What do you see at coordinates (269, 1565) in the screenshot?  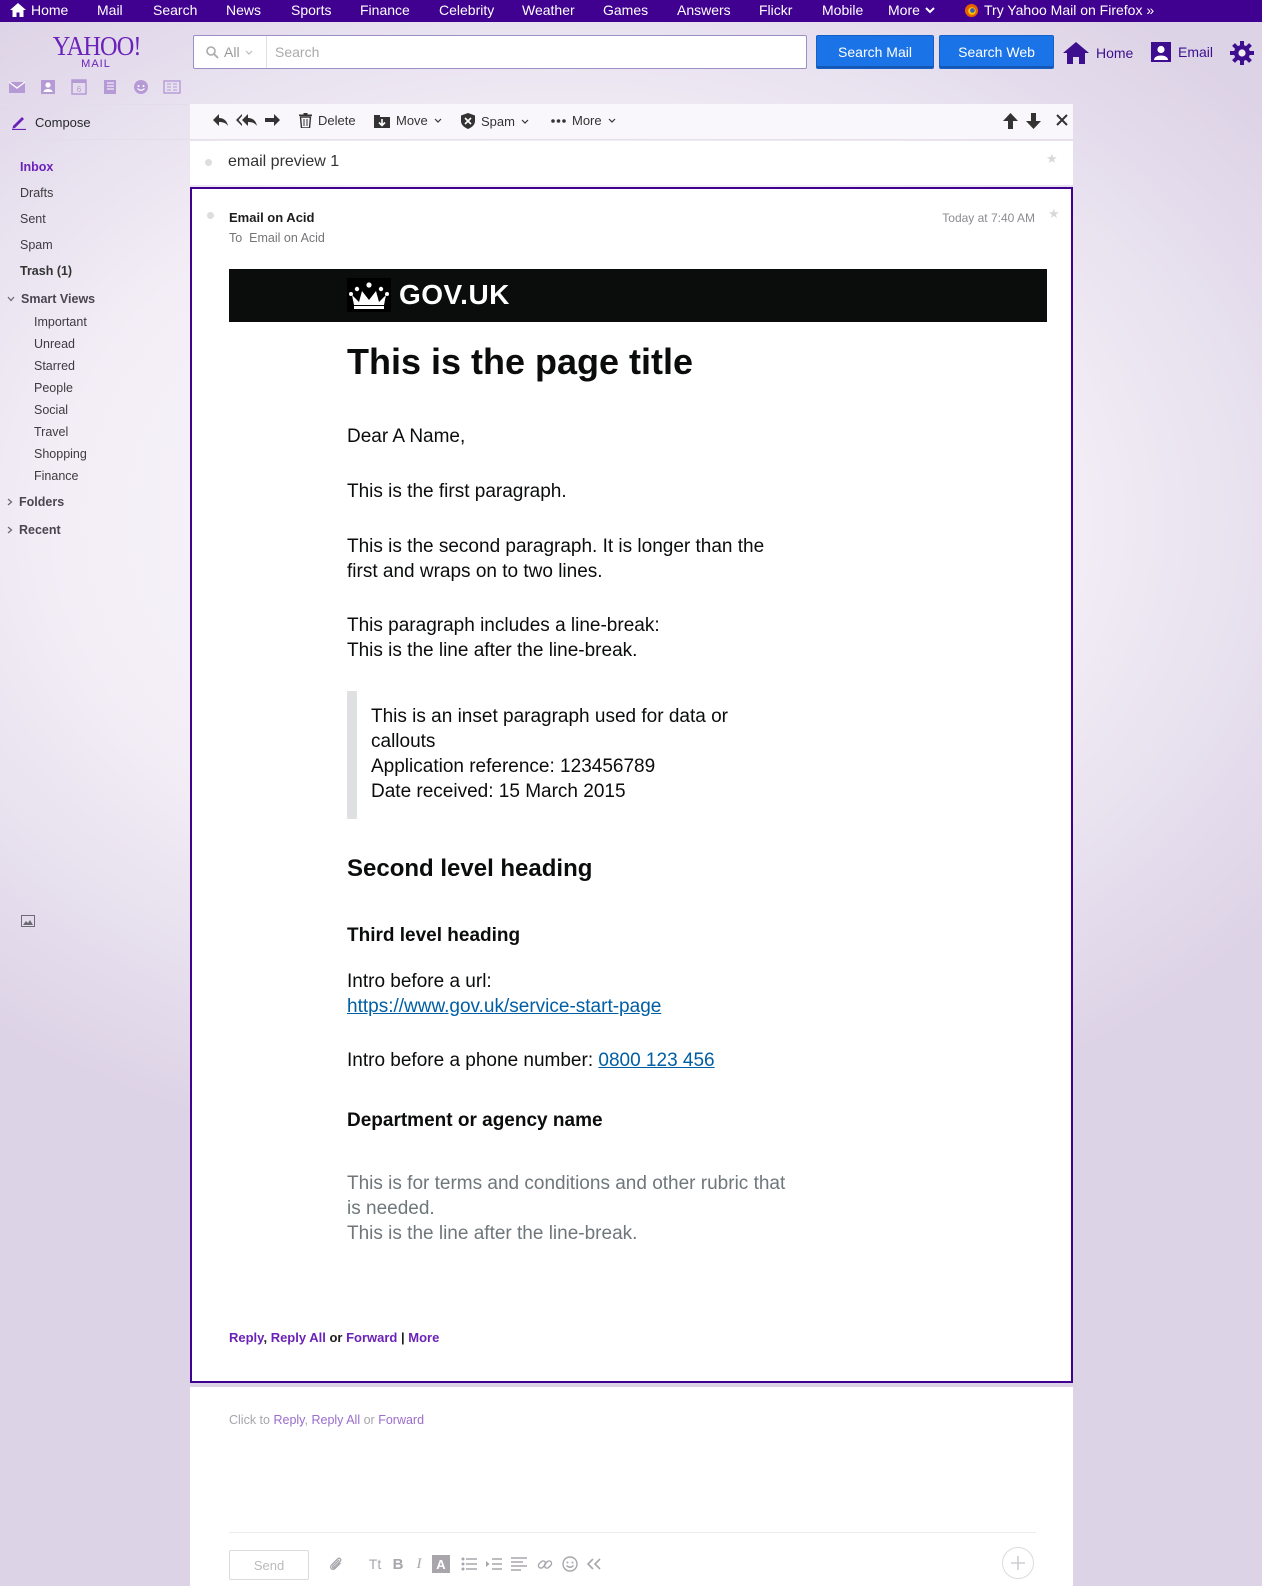 I see `send-button: Send` at bounding box center [269, 1565].